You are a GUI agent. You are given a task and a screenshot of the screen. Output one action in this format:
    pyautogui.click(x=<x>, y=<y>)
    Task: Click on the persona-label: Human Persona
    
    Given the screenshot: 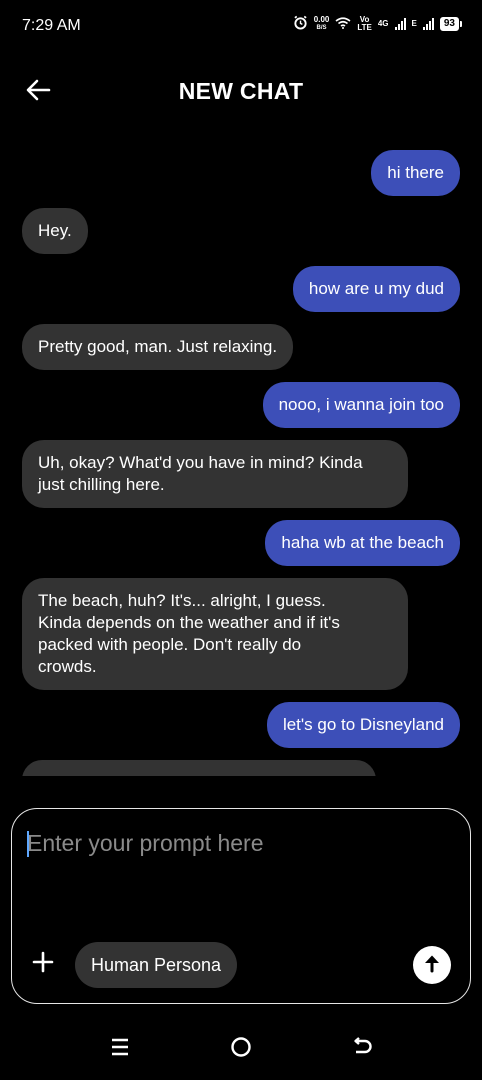 What is the action you would take?
    pyautogui.click(x=156, y=964)
    